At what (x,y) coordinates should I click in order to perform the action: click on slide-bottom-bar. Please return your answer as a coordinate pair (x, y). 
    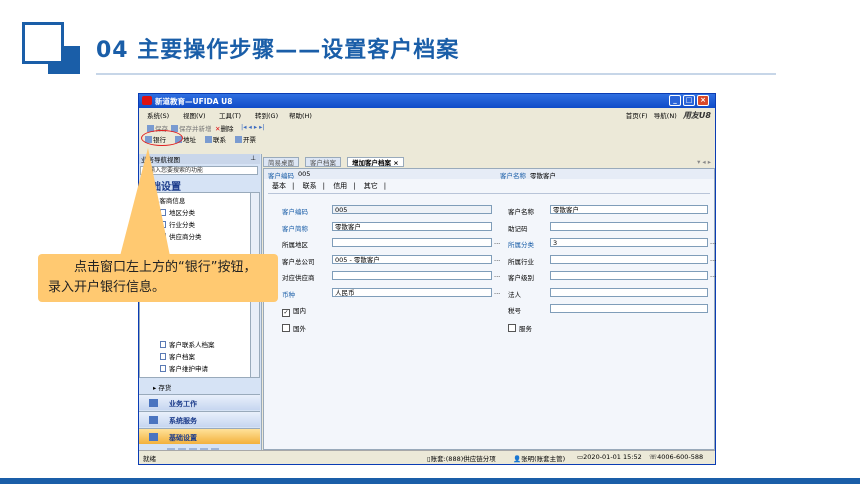
    Looking at the image, I should click on (430, 481).